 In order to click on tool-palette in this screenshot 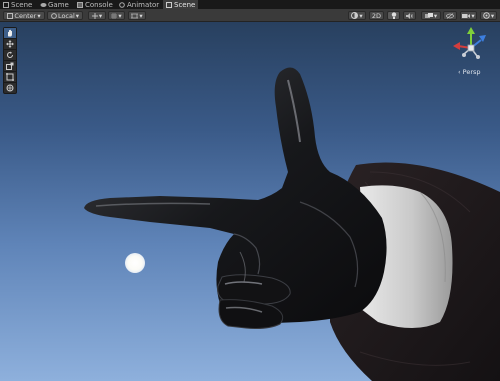, I will do `click(10, 60)`.